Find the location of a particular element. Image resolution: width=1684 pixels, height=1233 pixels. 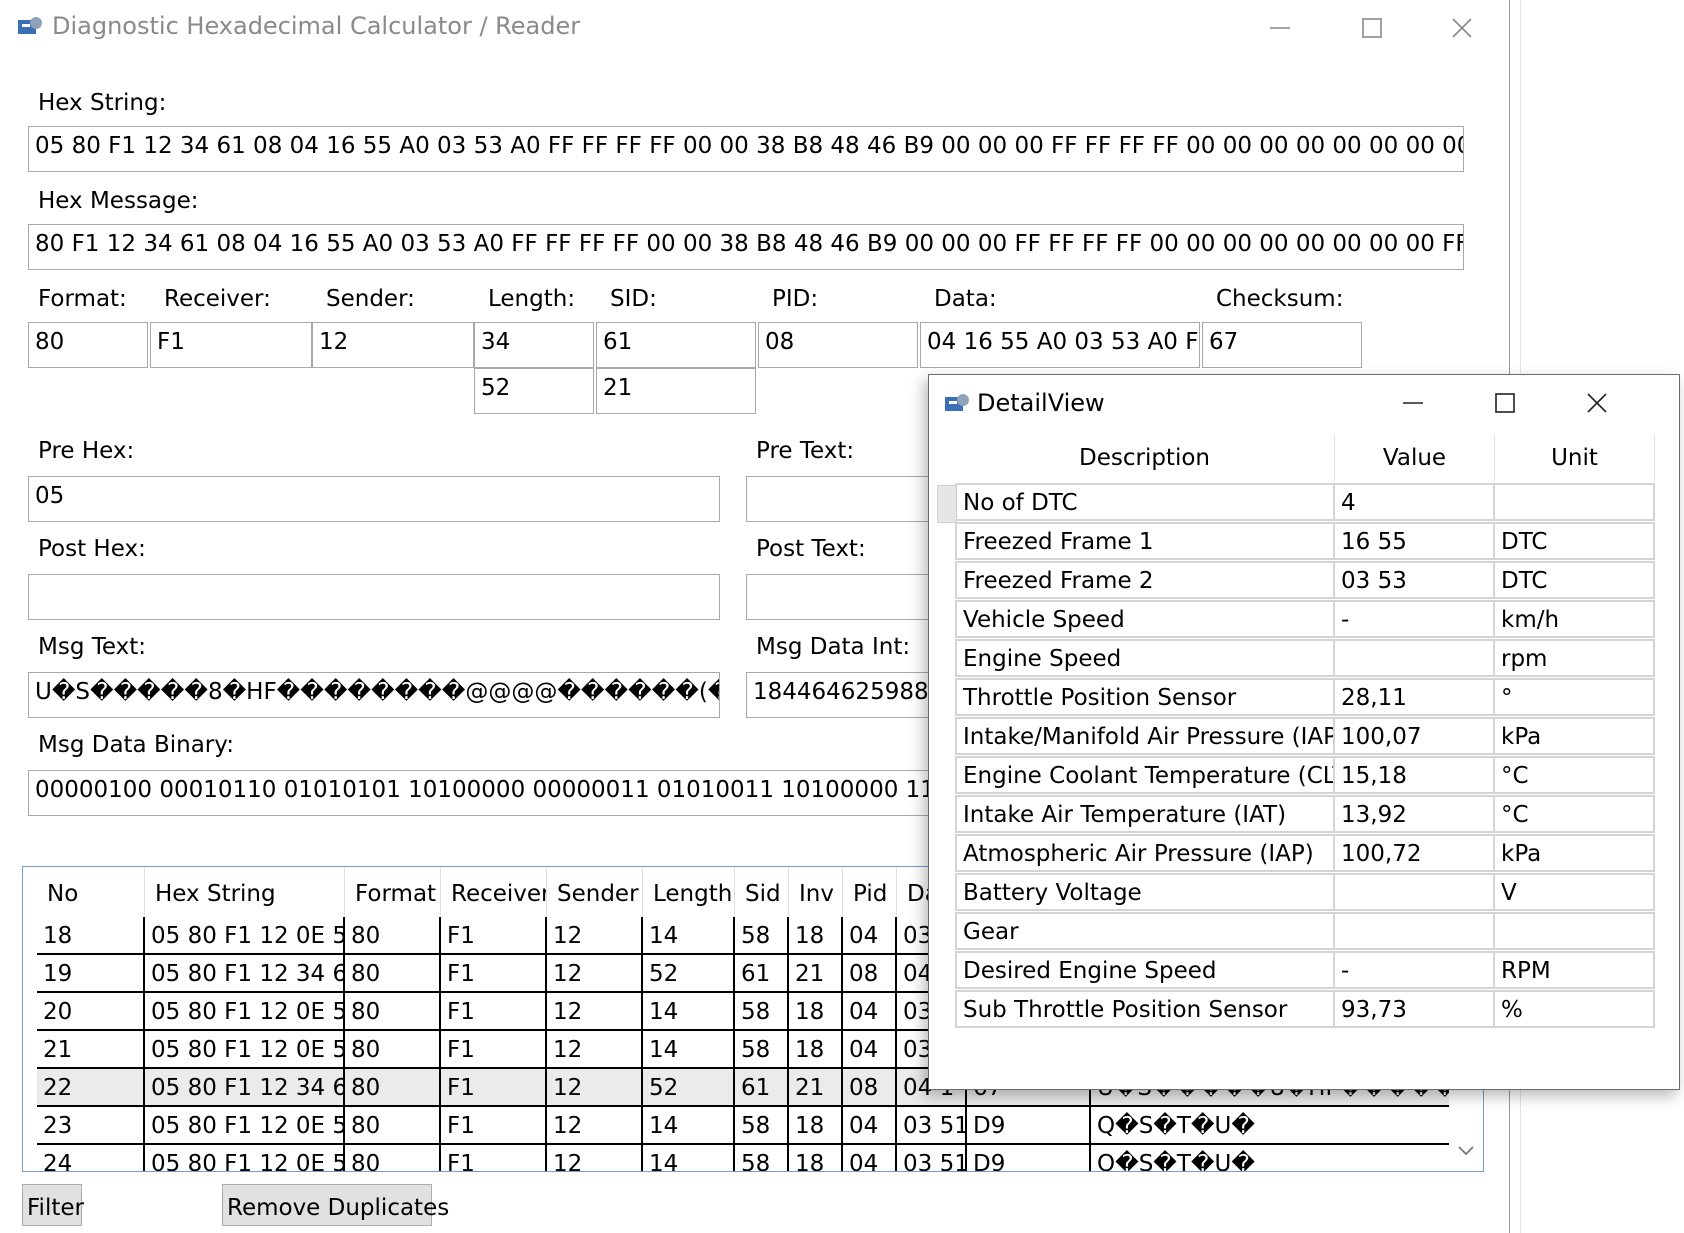

detail-description-cell: No of DTC is located at coordinates (1145, 502).